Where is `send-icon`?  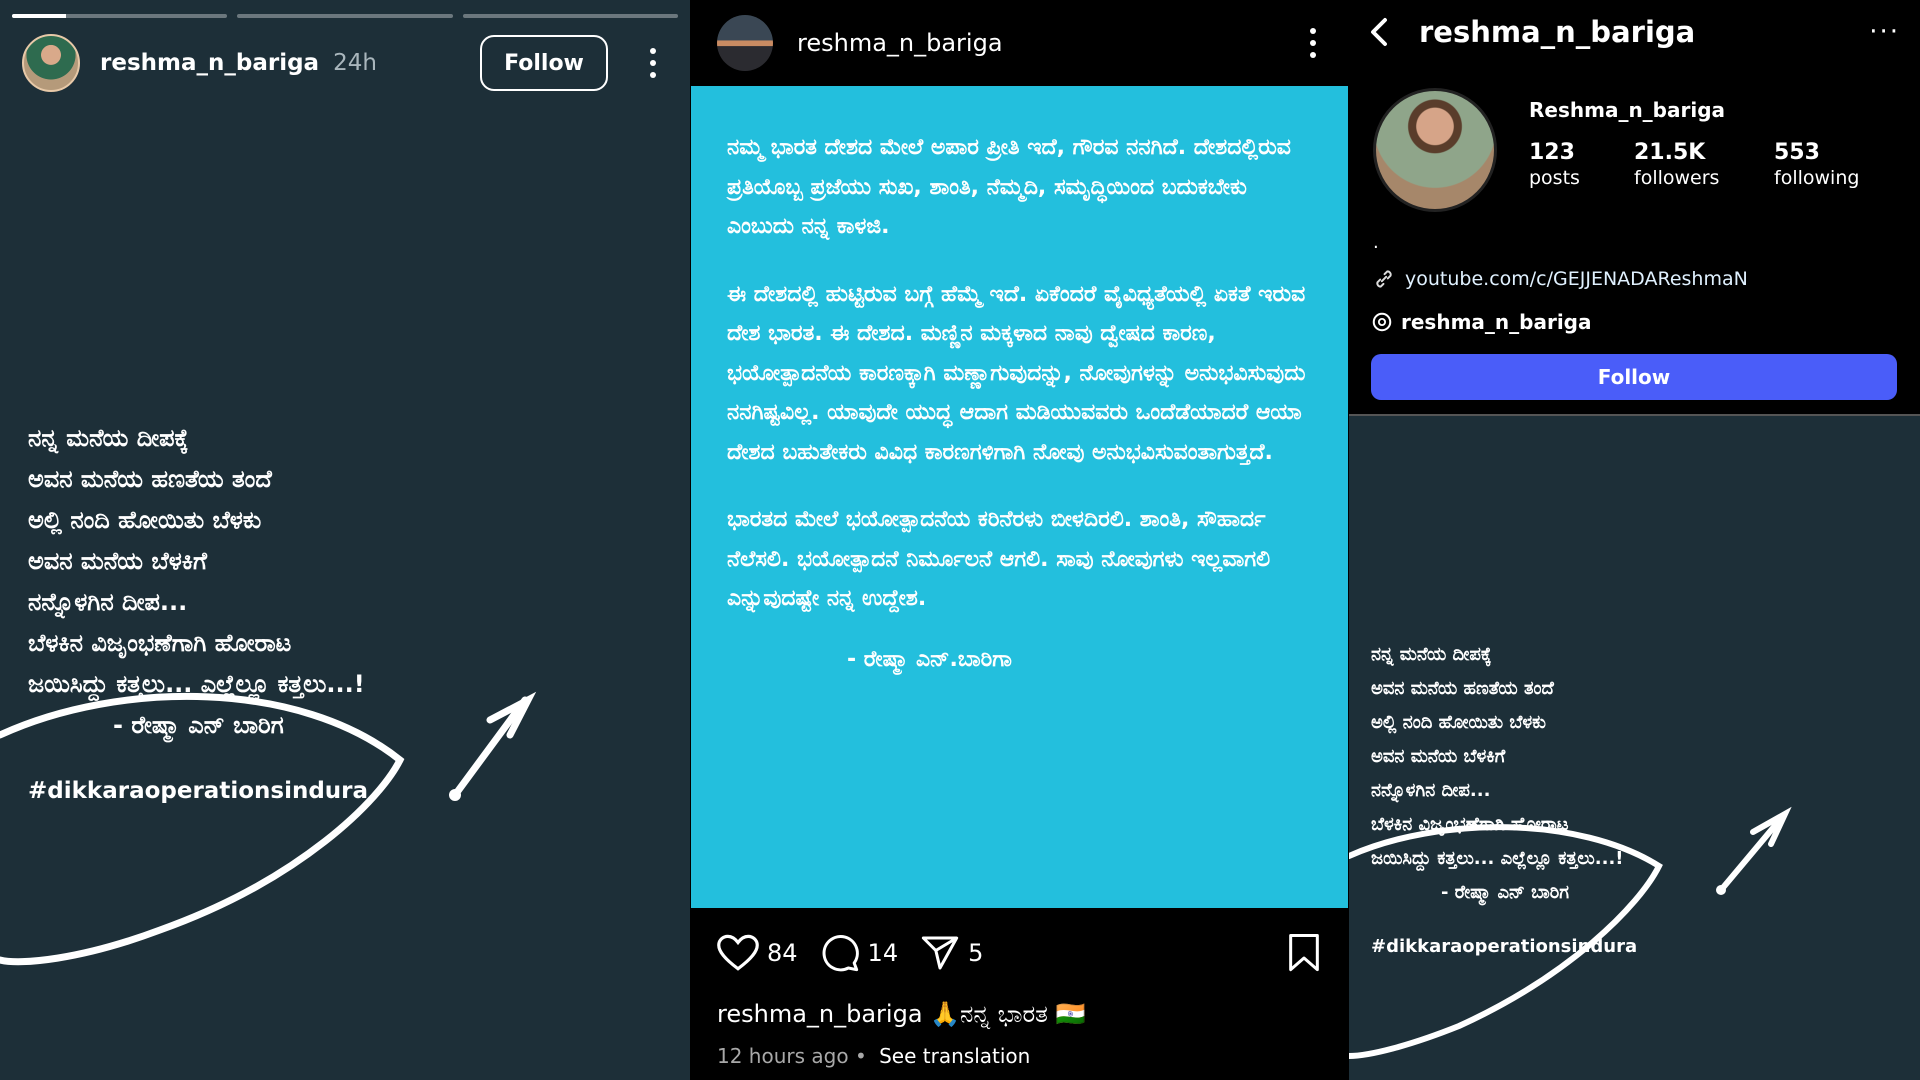
send-icon is located at coordinates (940, 953).